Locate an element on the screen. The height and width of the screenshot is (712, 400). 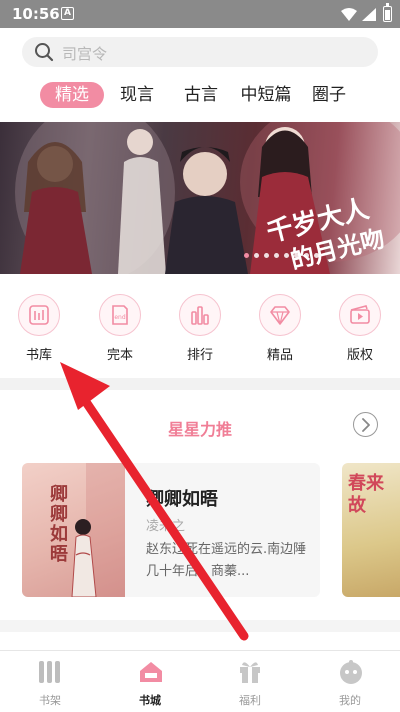
entry-premium: 精品 is located at coordinates (280, 329).